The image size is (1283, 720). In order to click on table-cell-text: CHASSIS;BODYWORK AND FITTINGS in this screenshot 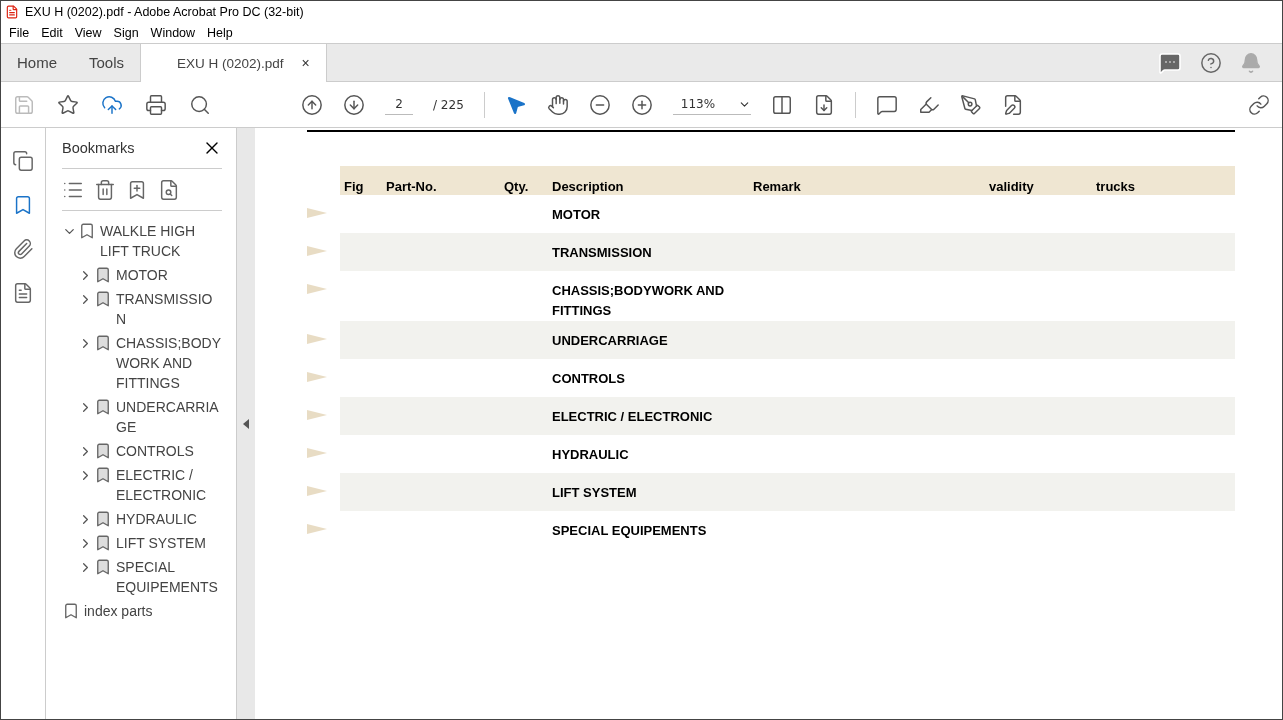, I will do `click(639, 301)`.